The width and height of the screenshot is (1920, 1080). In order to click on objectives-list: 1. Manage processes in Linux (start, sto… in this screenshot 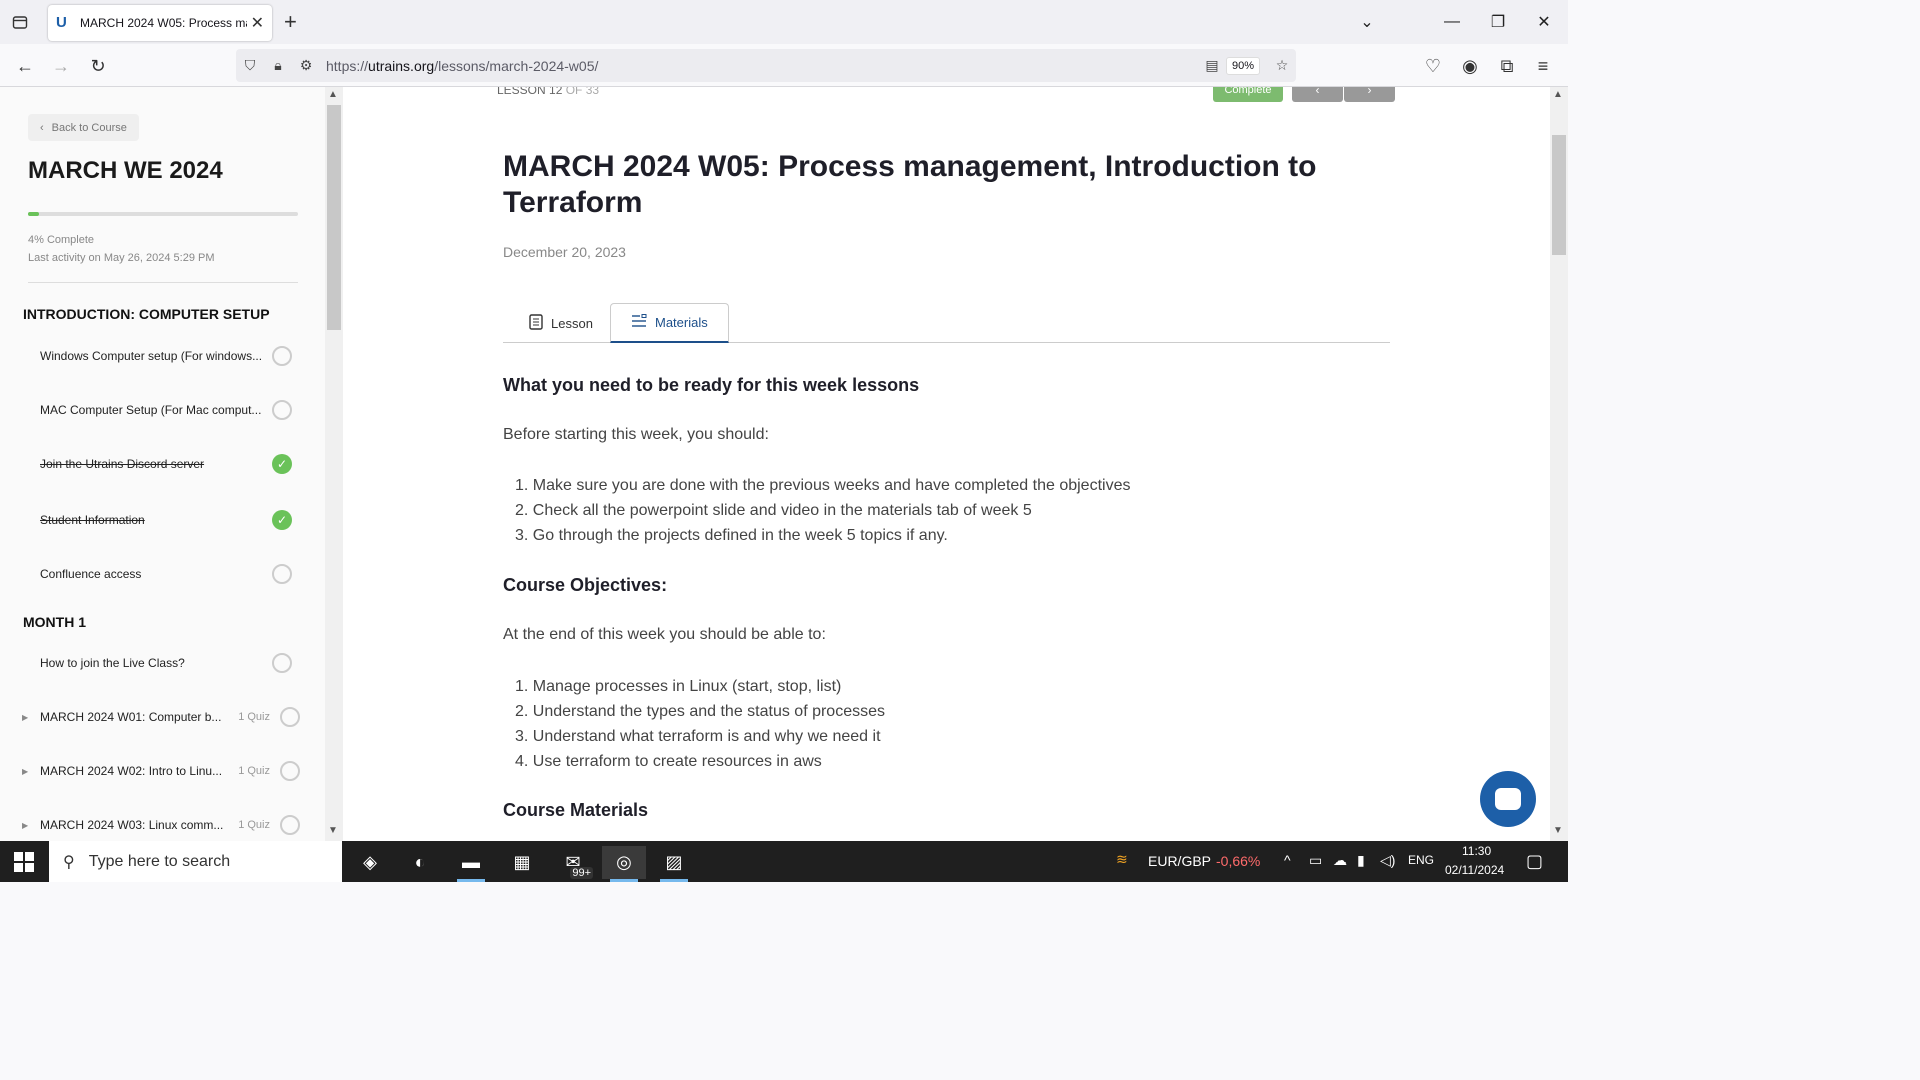, I will do `click(700, 724)`.